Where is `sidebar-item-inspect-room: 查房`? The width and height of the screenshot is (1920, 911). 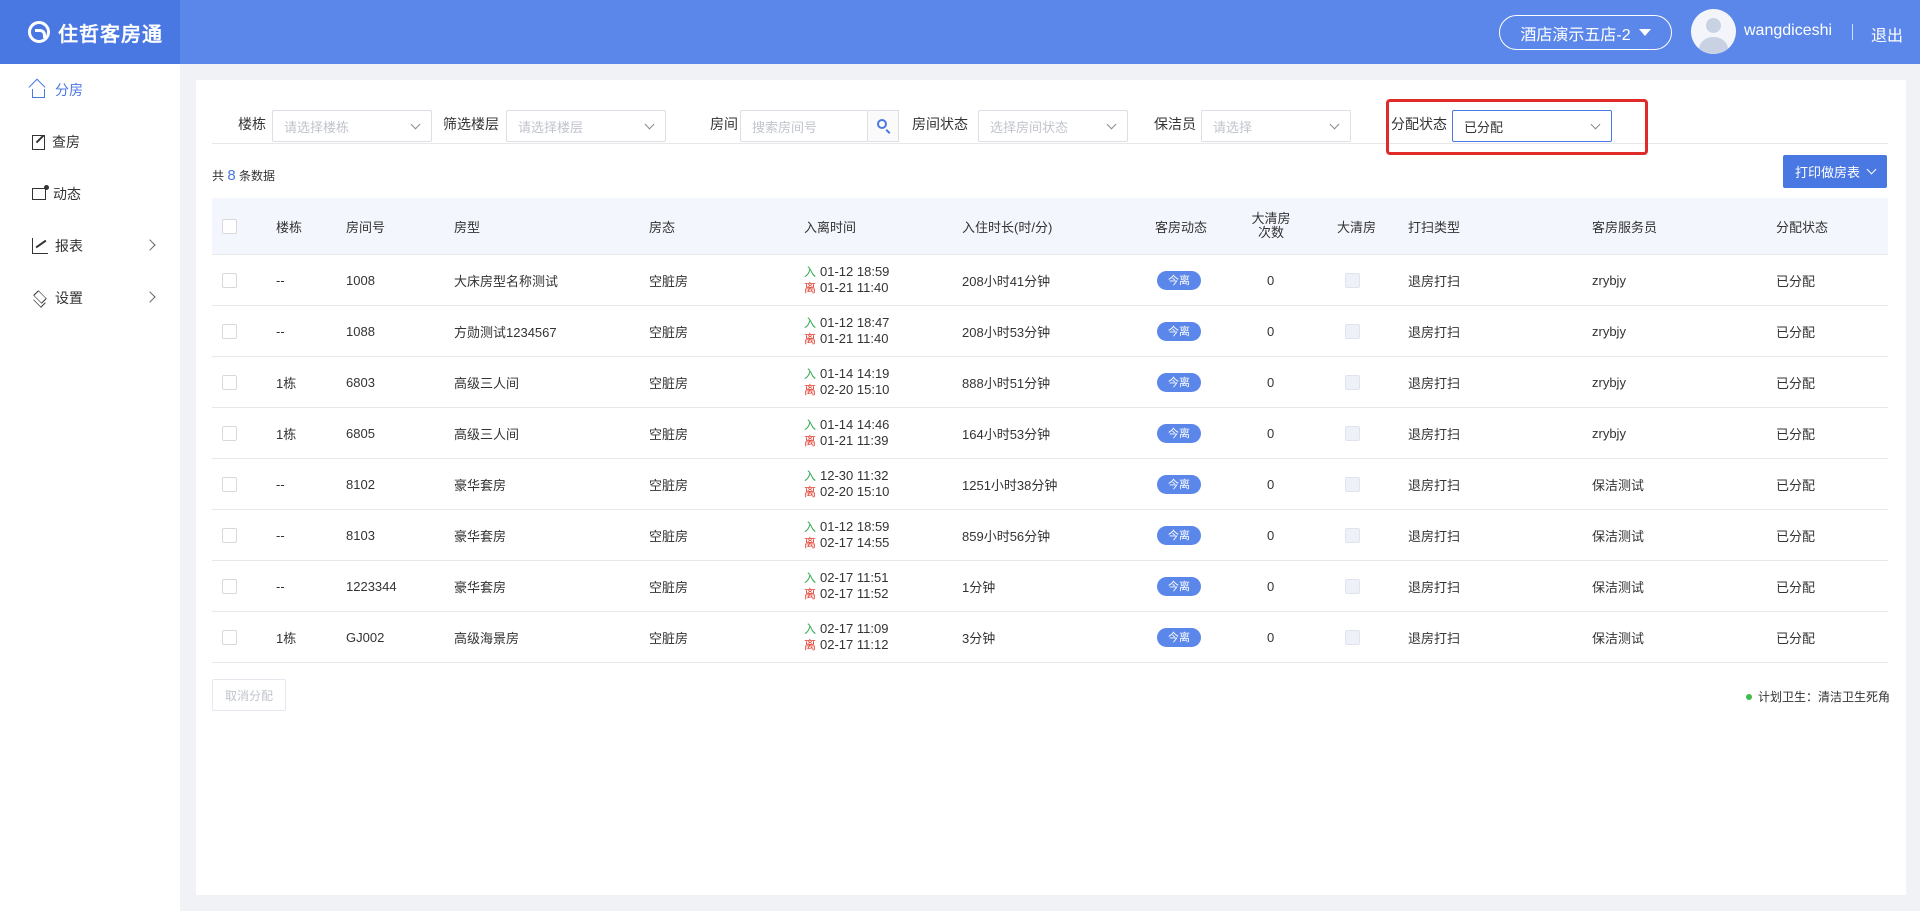
sidebar-item-inspect-room: 查房 is located at coordinates (90, 142).